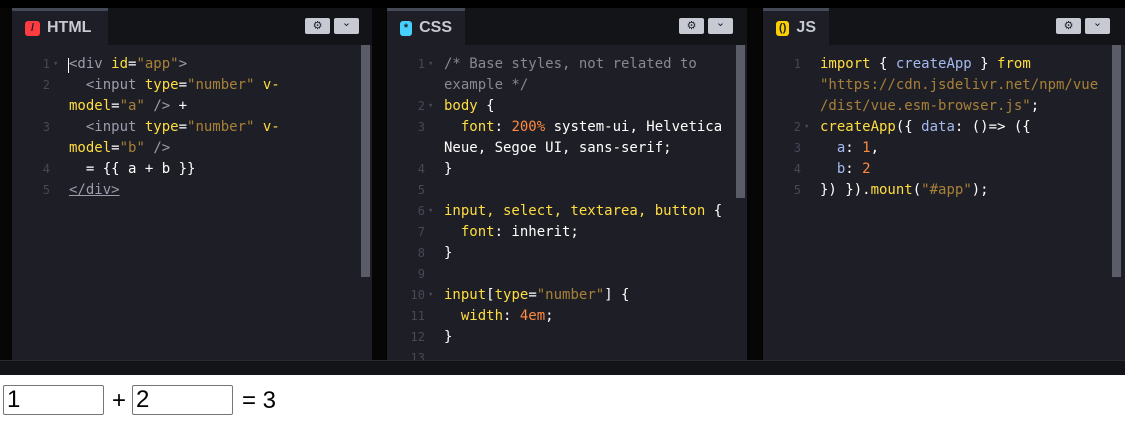 This screenshot has width=1125, height=438. I want to click on code-token: (, so click(917, 190).